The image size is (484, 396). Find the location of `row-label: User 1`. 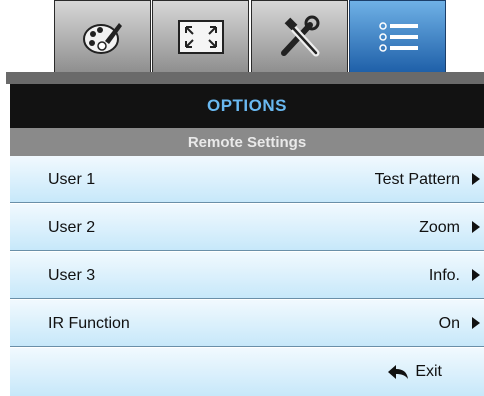

row-label: User 1 is located at coordinates (72, 179).